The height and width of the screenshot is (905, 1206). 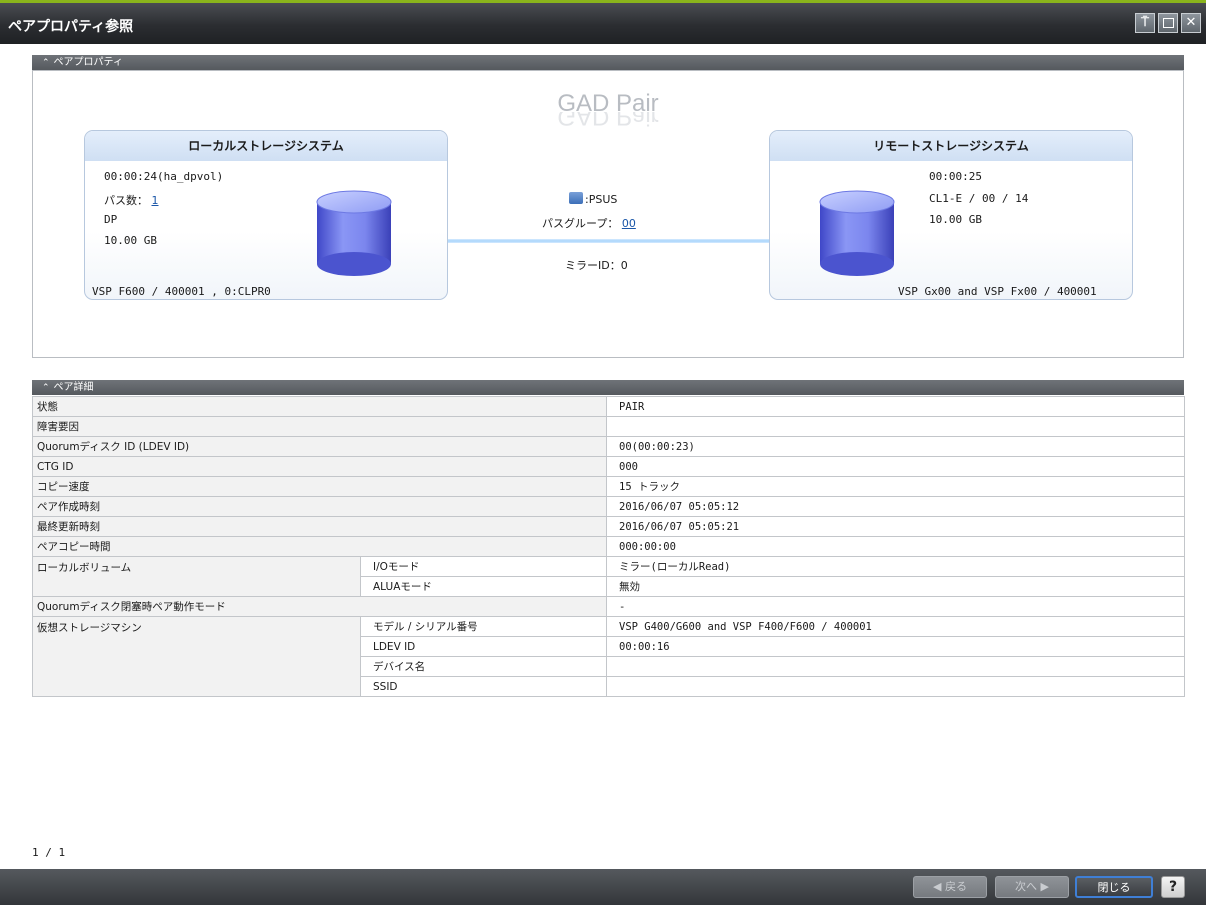 What do you see at coordinates (895, 526) in the screenshot?
I see `row-value: 2016/06/07 05:05:21` at bounding box center [895, 526].